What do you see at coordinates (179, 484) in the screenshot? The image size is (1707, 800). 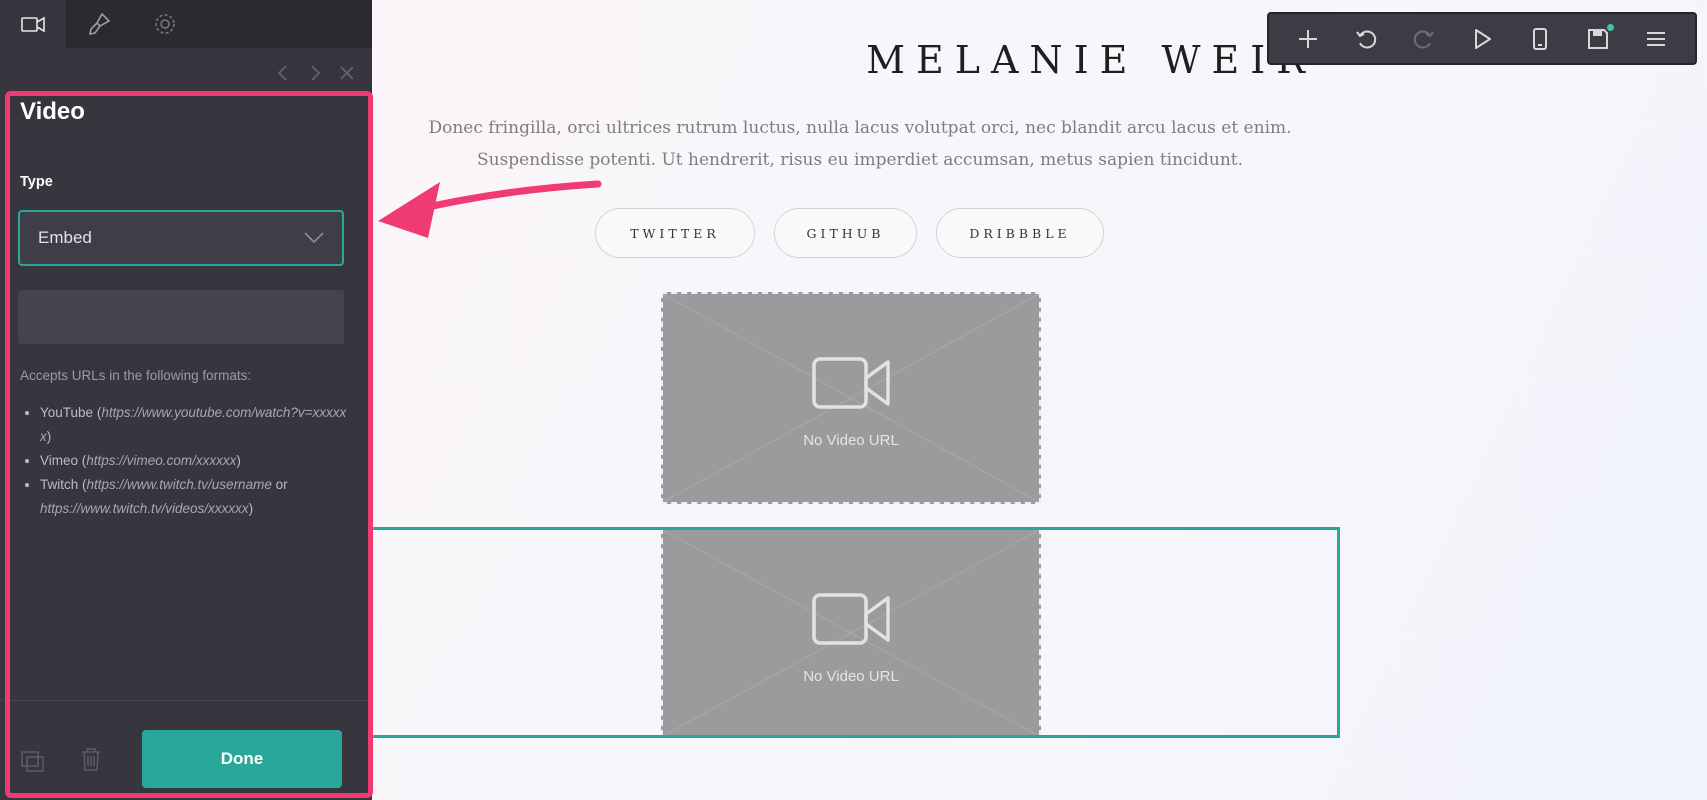 I see `twitch-url-format: https://www.twitch.tv/username` at bounding box center [179, 484].